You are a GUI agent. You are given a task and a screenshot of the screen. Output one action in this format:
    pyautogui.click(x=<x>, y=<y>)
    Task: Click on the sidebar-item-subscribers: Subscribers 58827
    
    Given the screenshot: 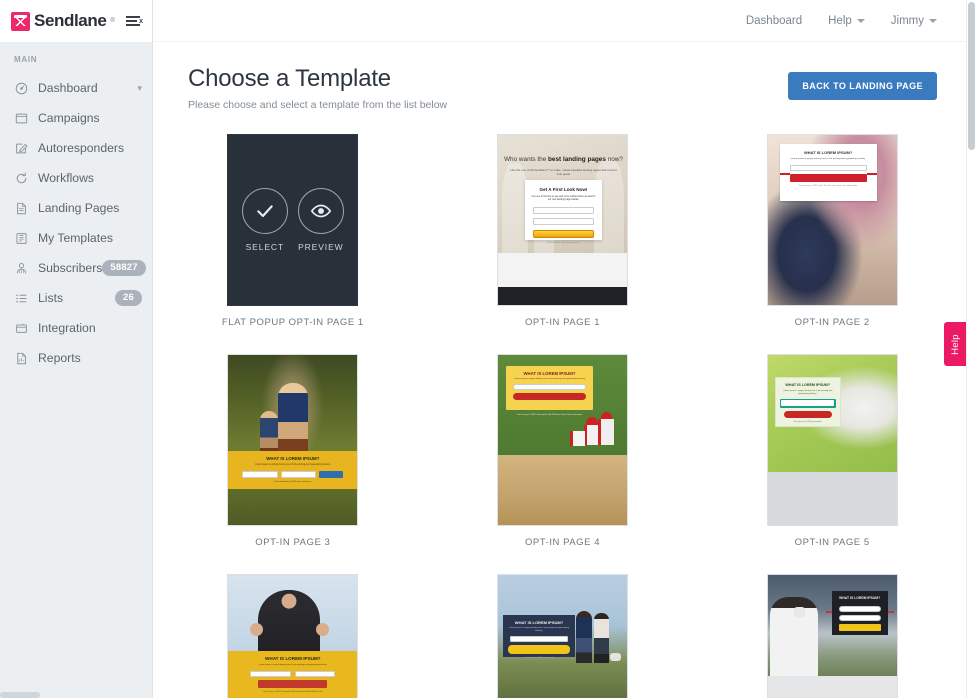 What is the action you would take?
    pyautogui.click(x=76, y=268)
    